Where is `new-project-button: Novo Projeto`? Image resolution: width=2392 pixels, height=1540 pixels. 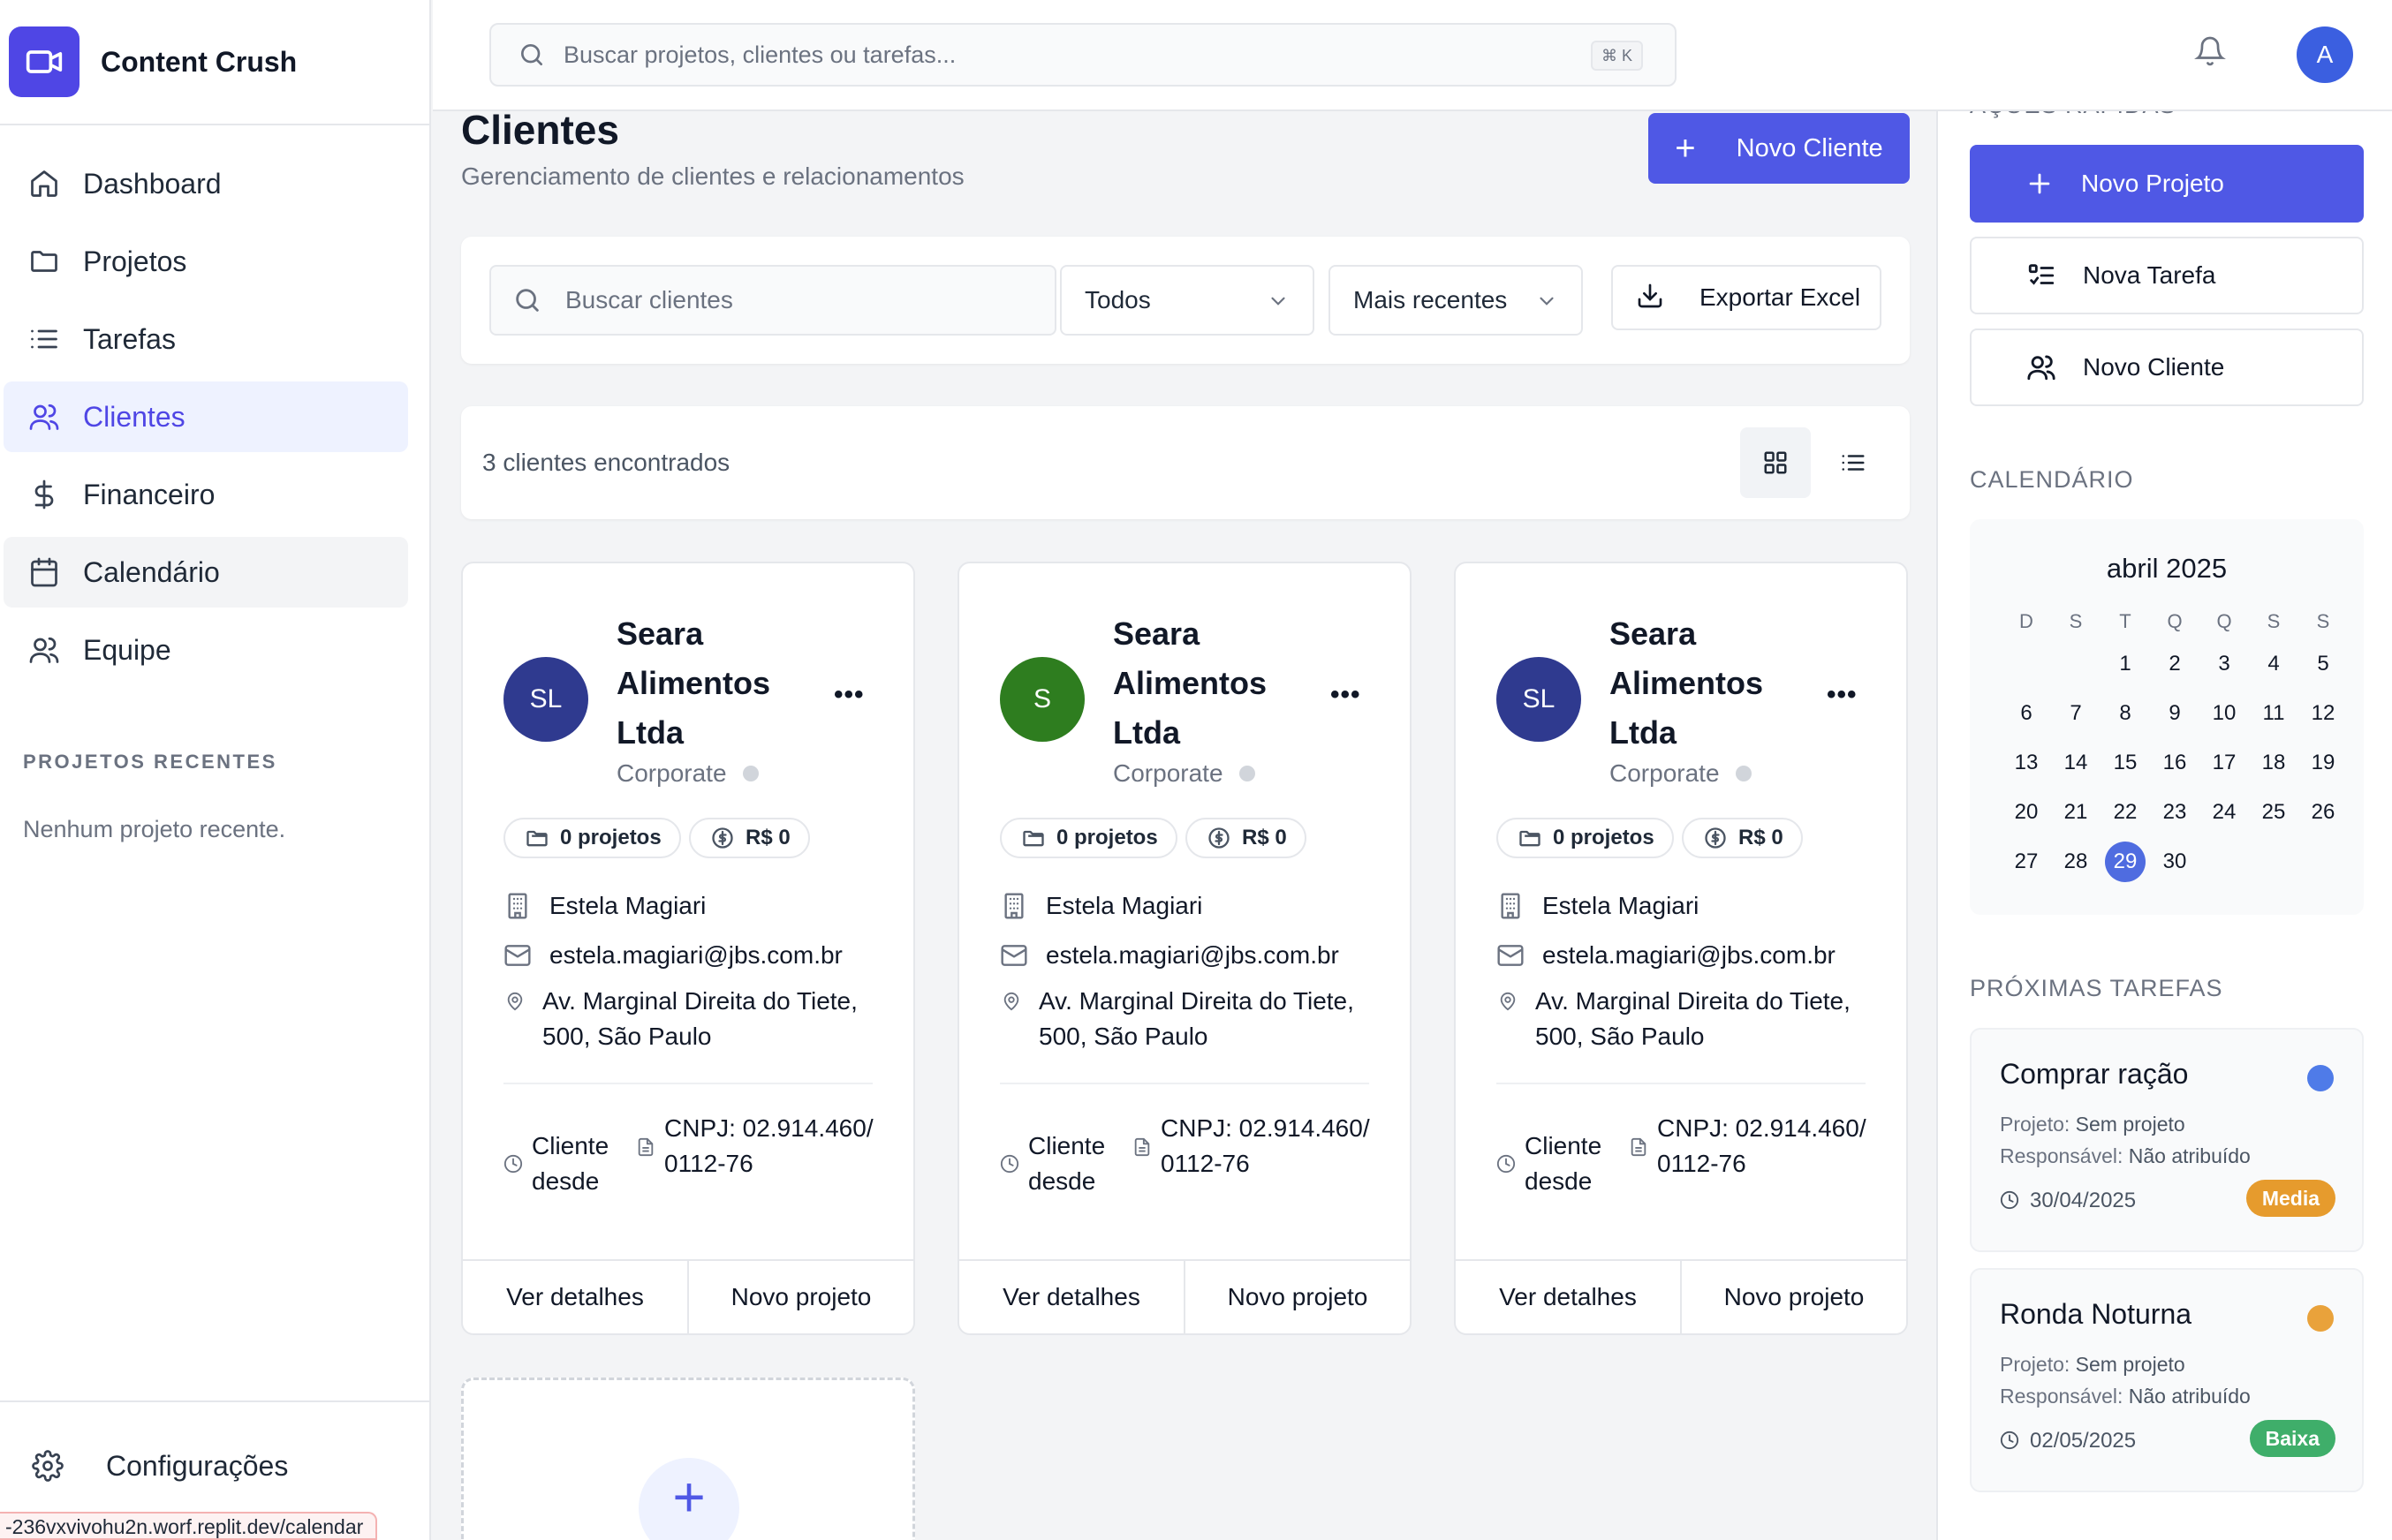
new-project-button: Novo Projeto is located at coordinates (2167, 184).